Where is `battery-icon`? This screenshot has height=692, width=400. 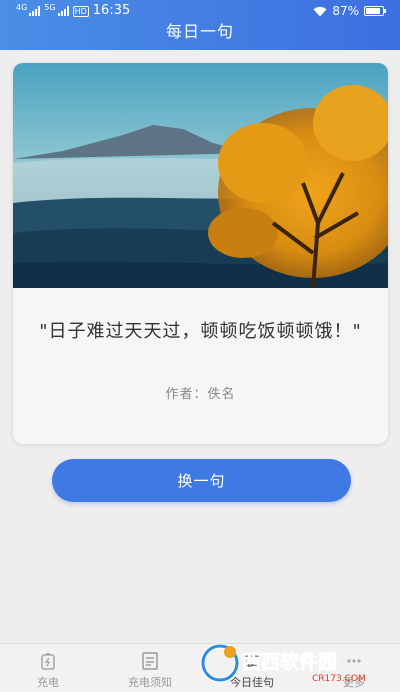 battery-icon is located at coordinates (375, 11).